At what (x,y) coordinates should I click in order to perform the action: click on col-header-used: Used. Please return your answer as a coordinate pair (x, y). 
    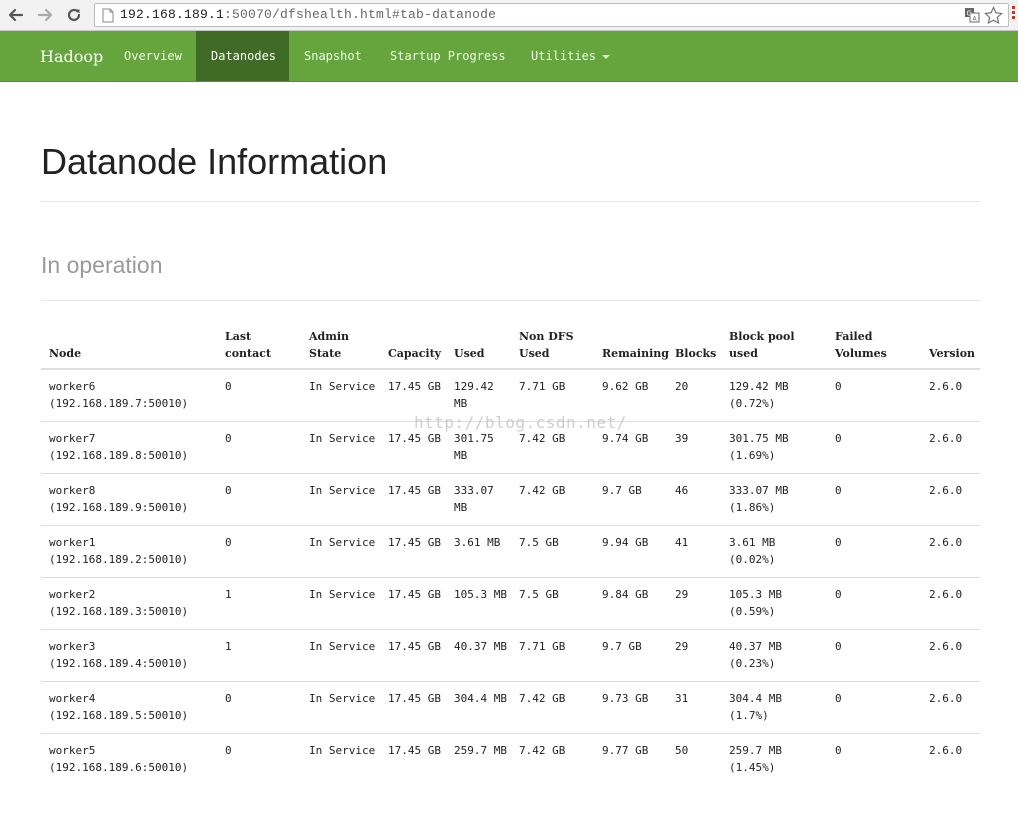
    Looking at the image, I should click on (478, 349).